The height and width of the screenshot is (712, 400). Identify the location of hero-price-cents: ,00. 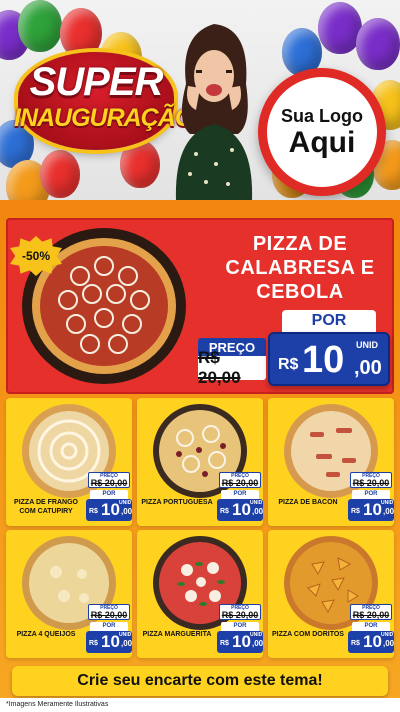
(368, 368).